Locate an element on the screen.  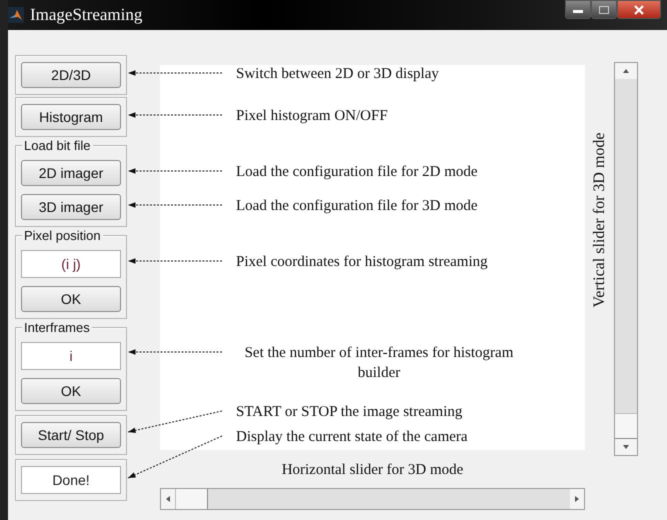
status-text: Done! is located at coordinates (71, 480).